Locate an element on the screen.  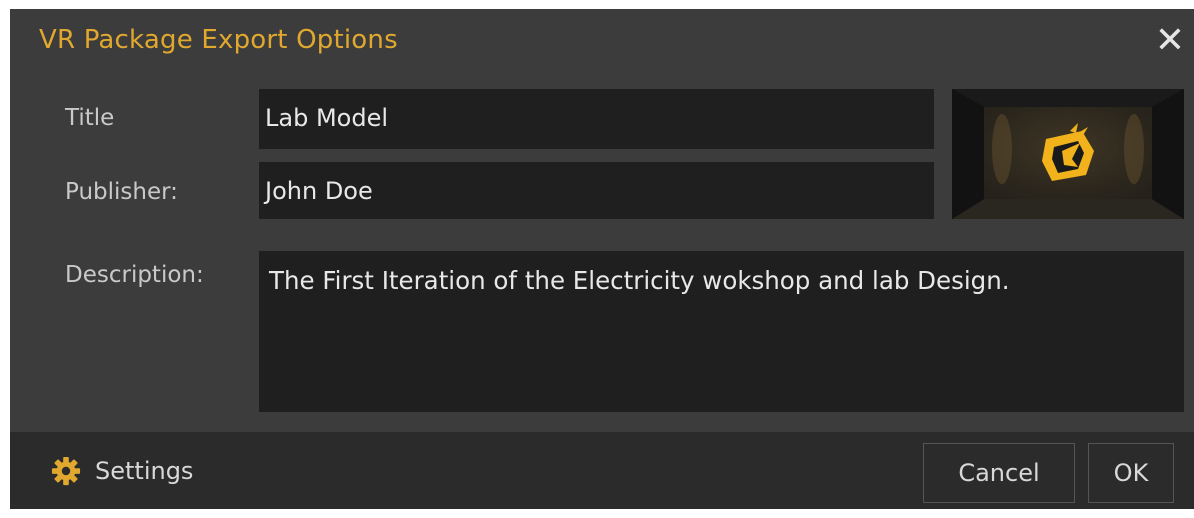
dialog-footer: Settings Cancel OK is located at coordinates (602, 470).